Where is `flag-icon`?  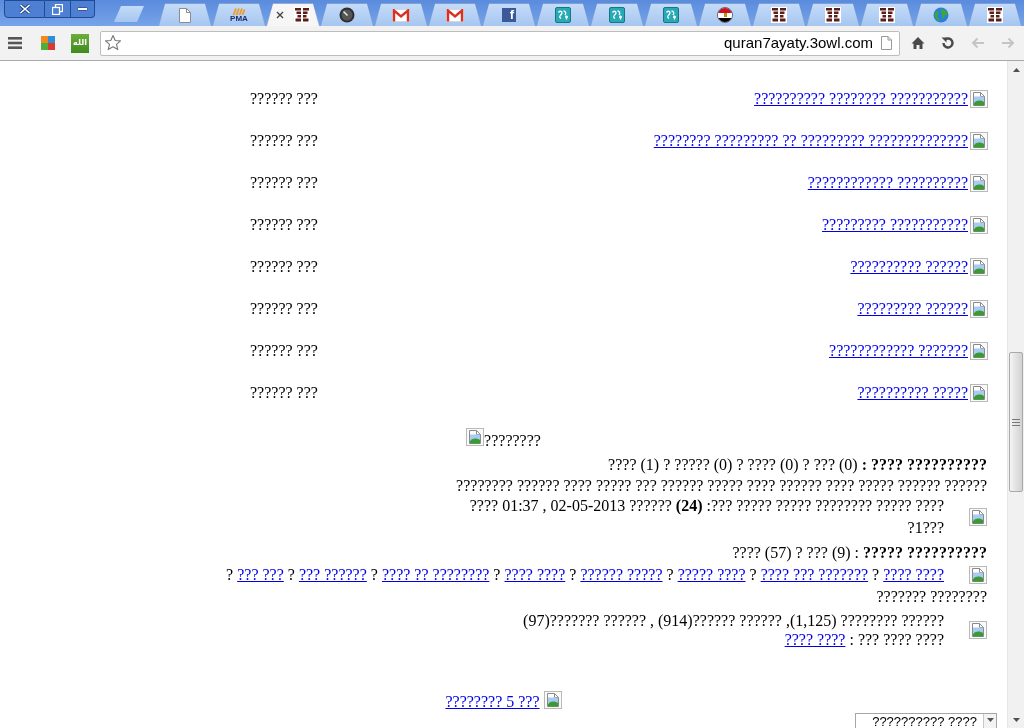
flag-icon is located at coordinates (725, 15).